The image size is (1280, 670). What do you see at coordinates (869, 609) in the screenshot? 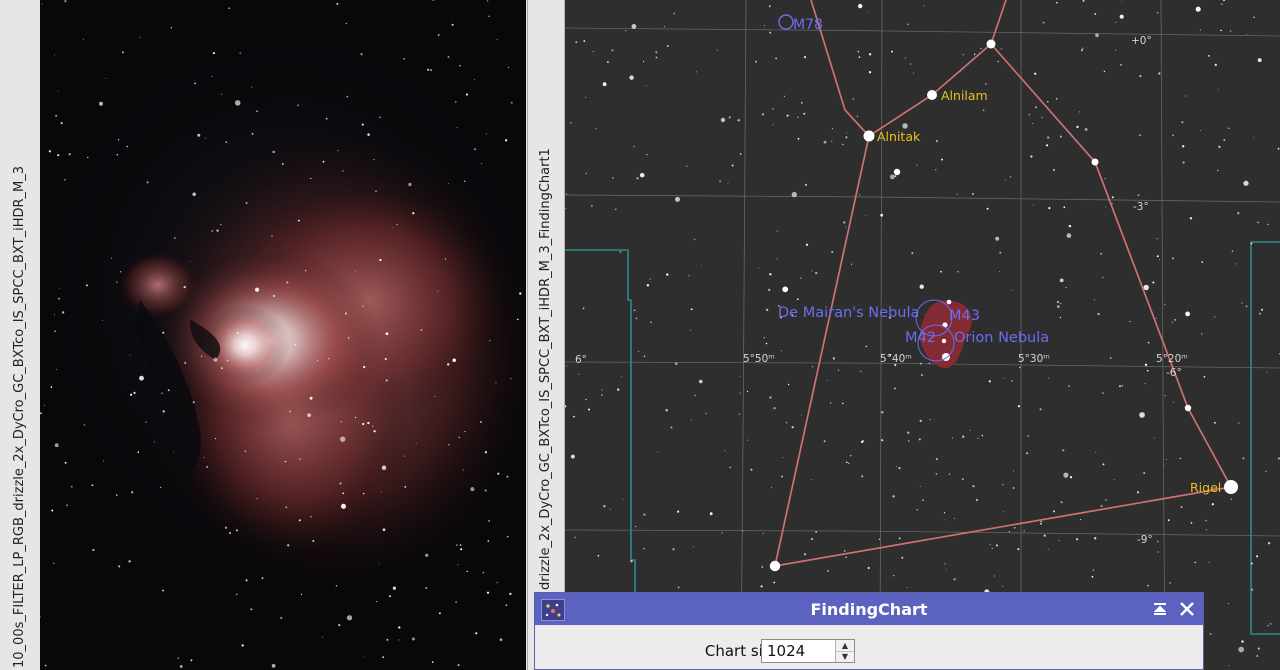
I see `dialog-titlebar: FindingChart` at bounding box center [869, 609].